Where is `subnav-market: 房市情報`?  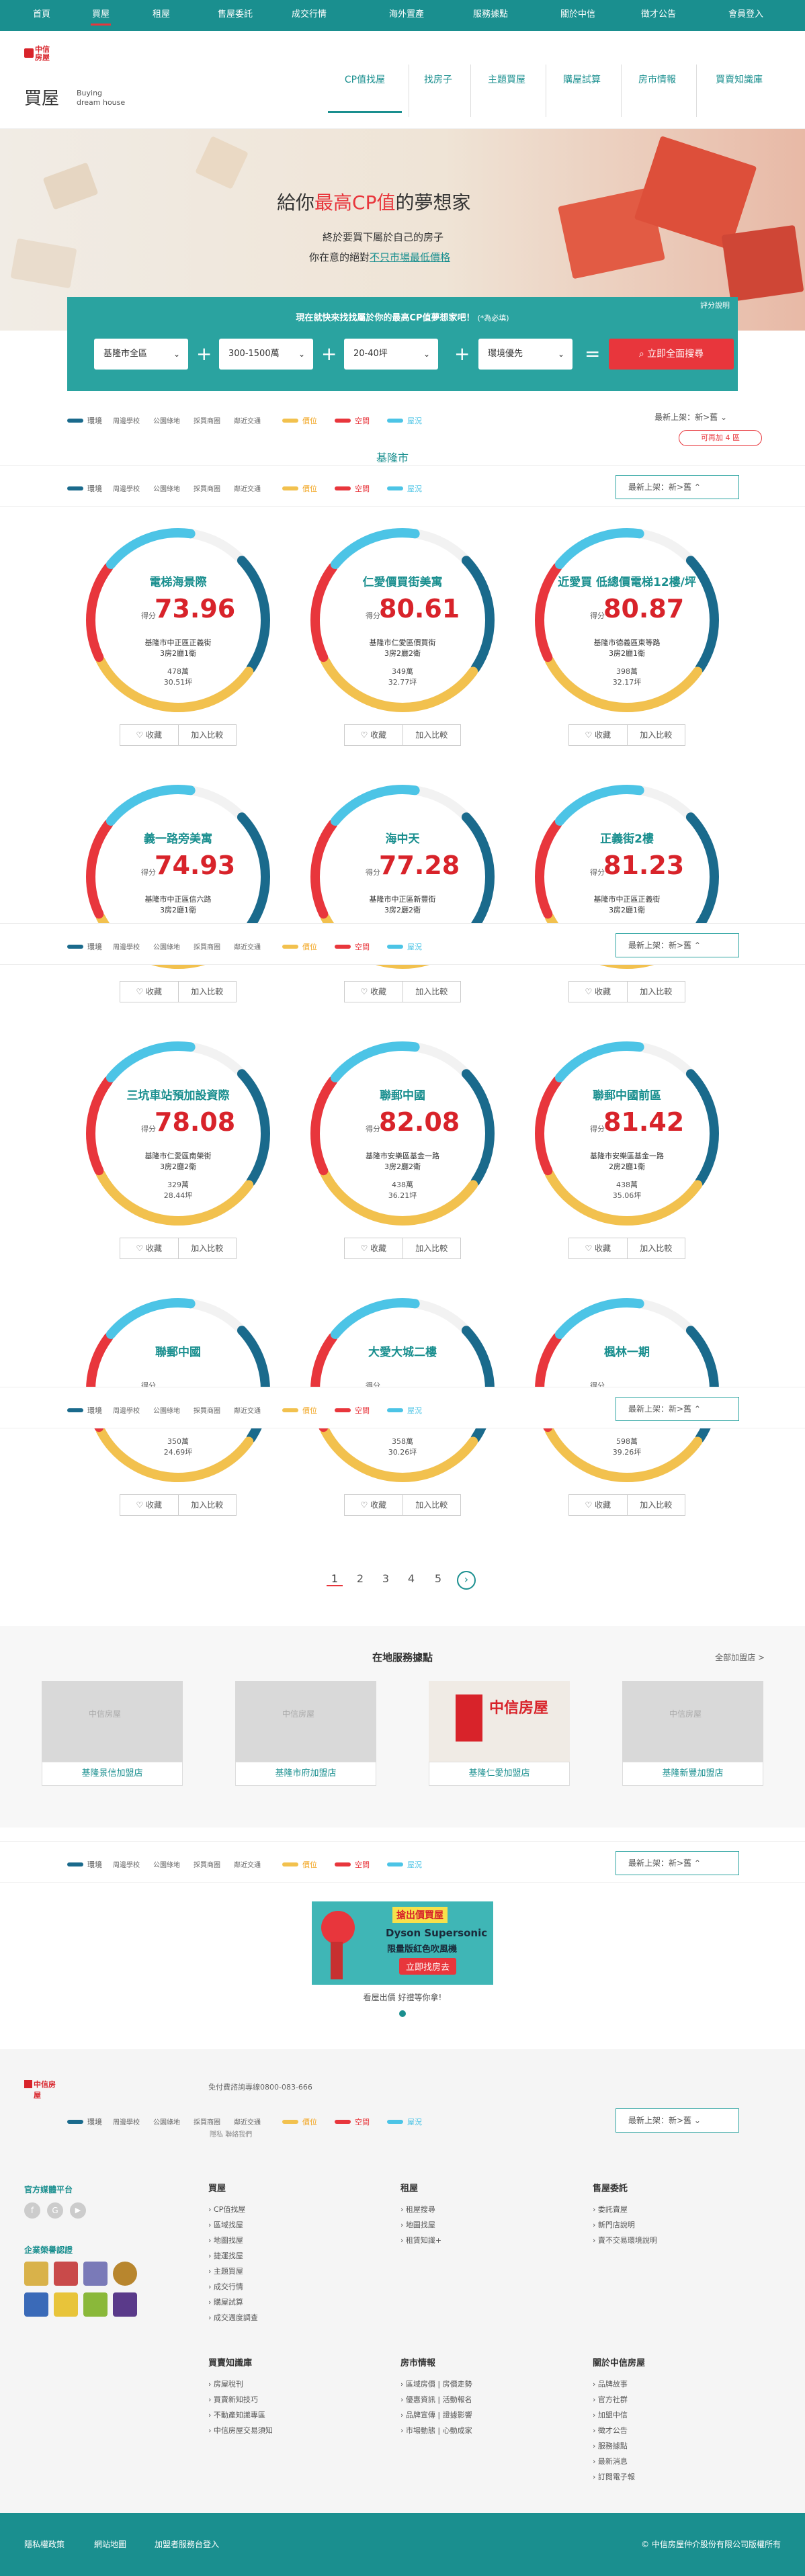
subnav-market: 房市情報 is located at coordinates (657, 89).